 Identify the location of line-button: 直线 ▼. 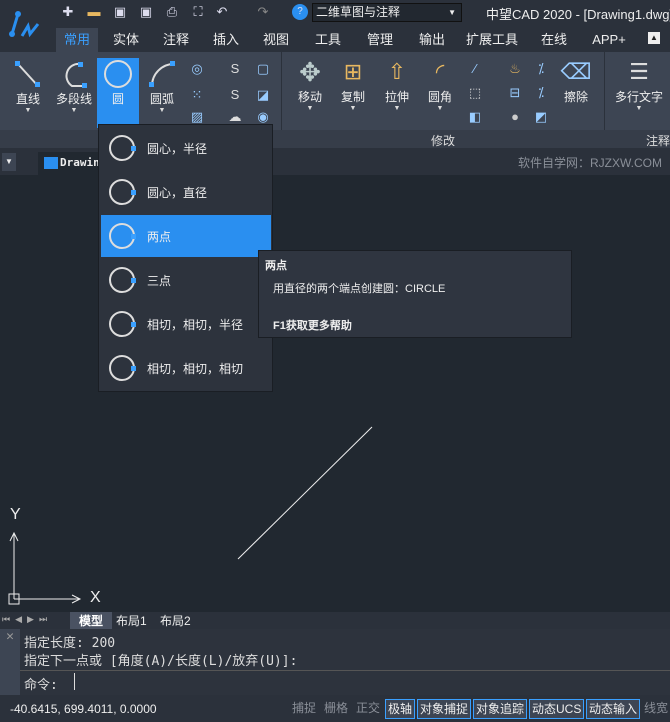
(28, 83).